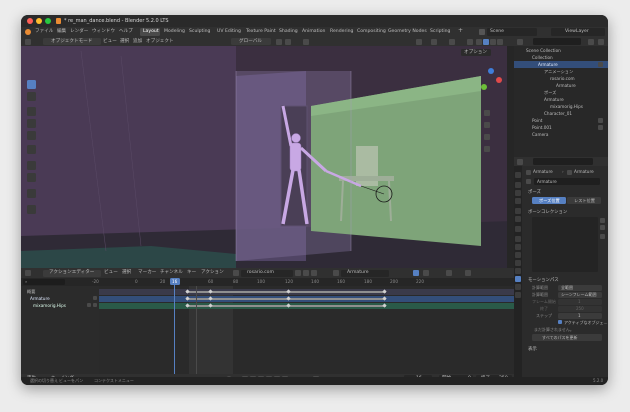 The image size is (630, 412). What do you see at coordinates (147, 273) in the screenshot?
I see `timeline-menu-marker: マーカー` at bounding box center [147, 273].